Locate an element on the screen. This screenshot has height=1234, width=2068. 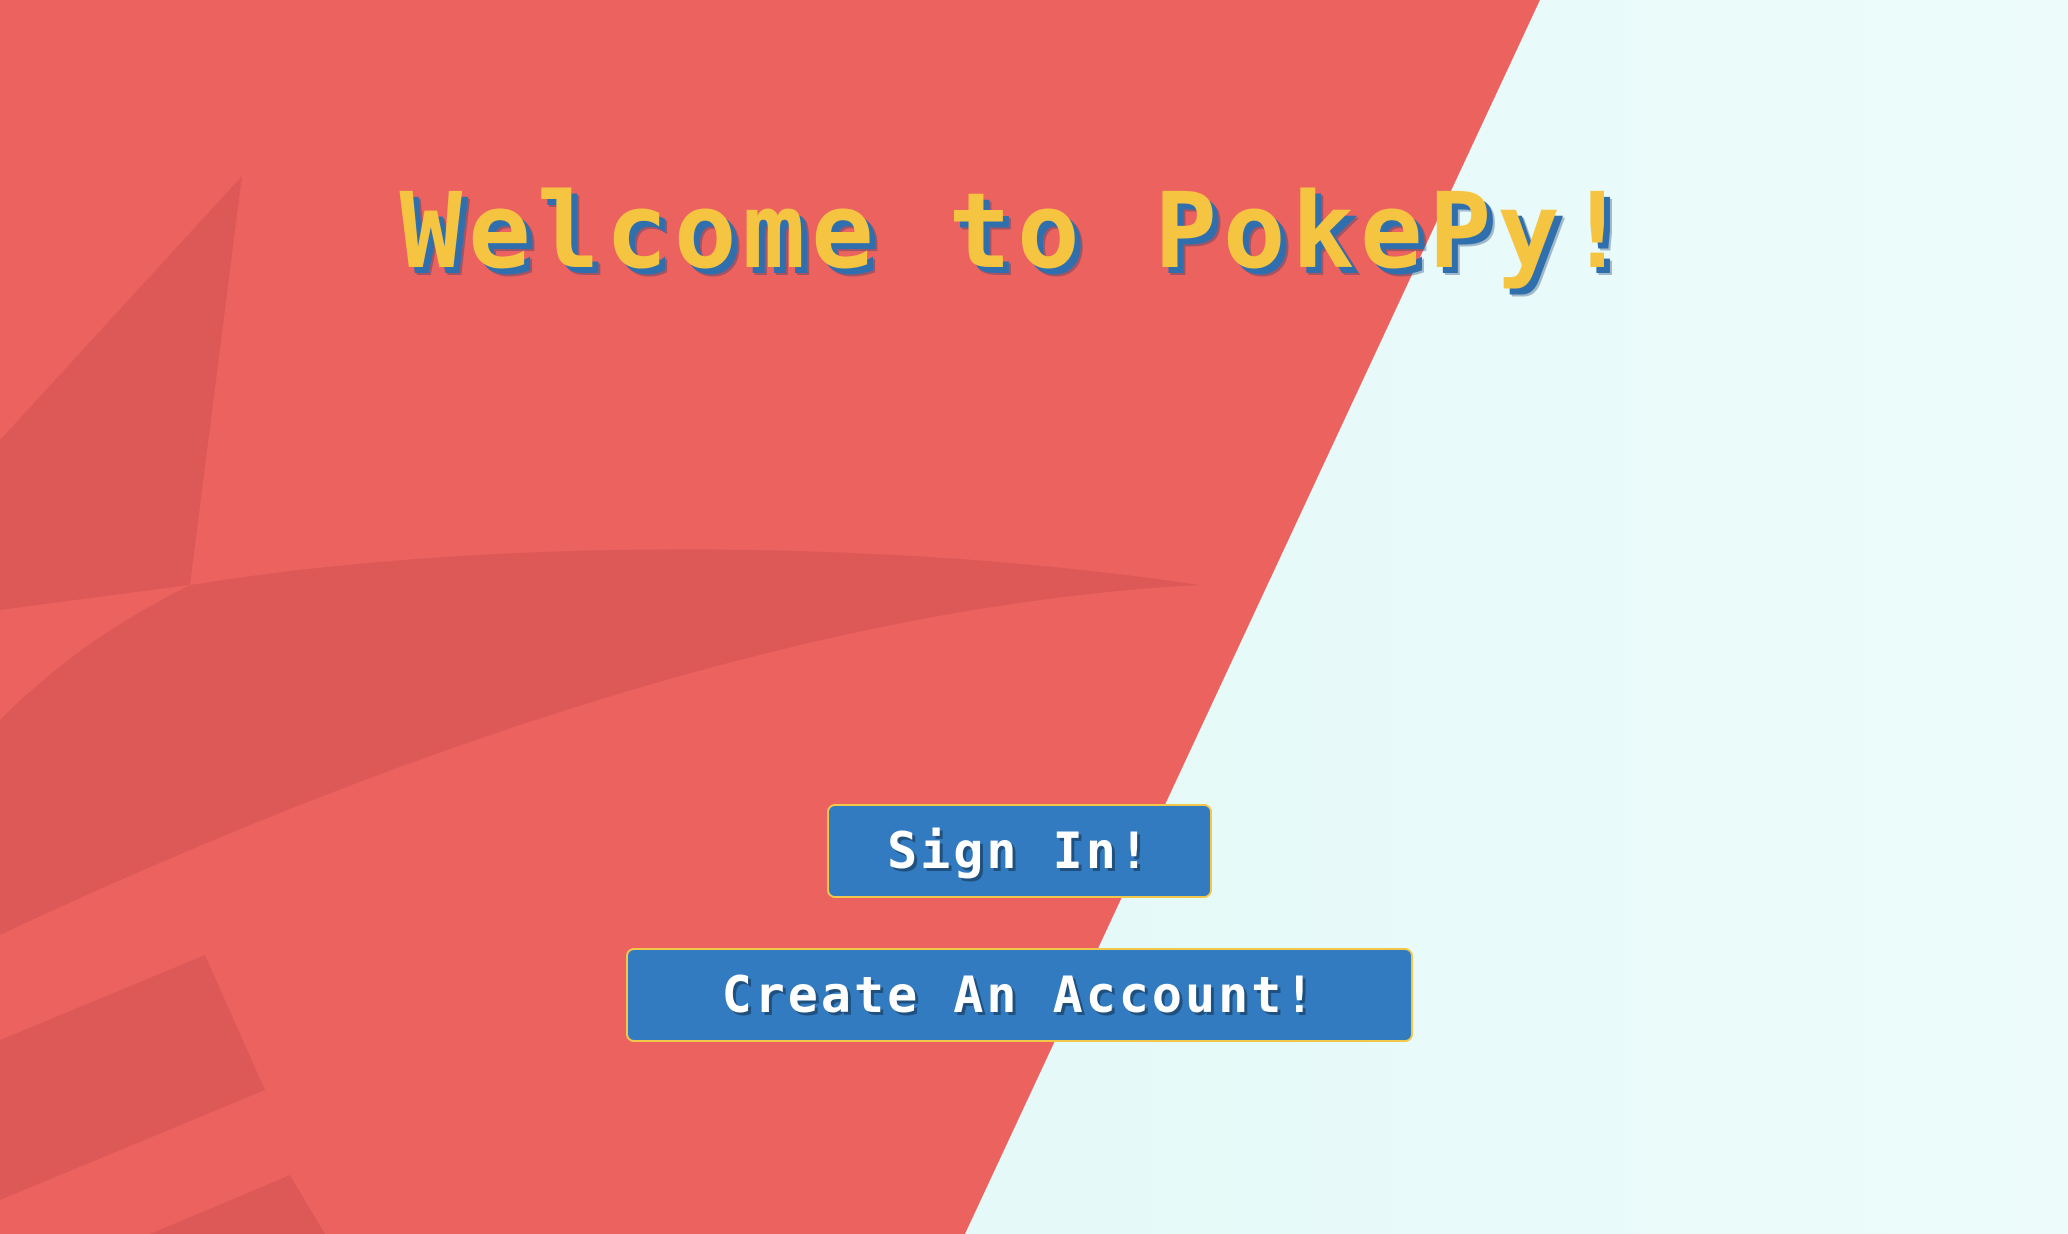
welcome-title: Welcome to PokePy! is located at coordinates (1017, 231).